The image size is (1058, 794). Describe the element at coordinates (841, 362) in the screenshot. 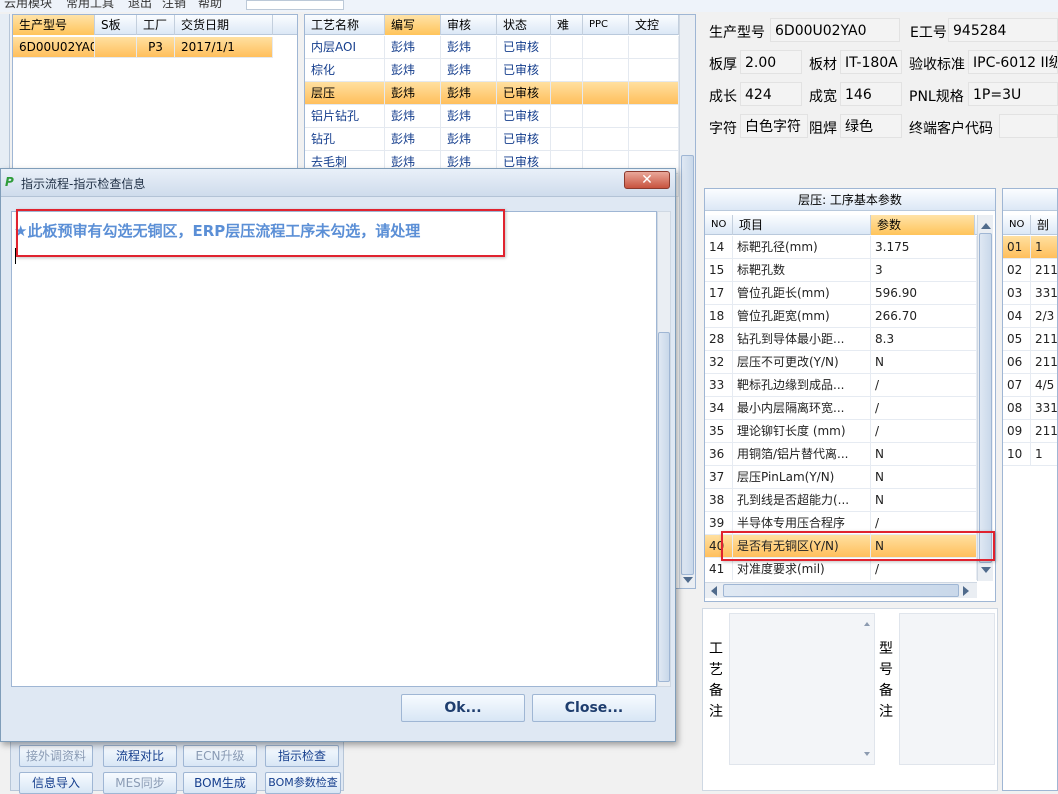

I see `table-row: 32 层压不可更改(Y/N) N` at that location.